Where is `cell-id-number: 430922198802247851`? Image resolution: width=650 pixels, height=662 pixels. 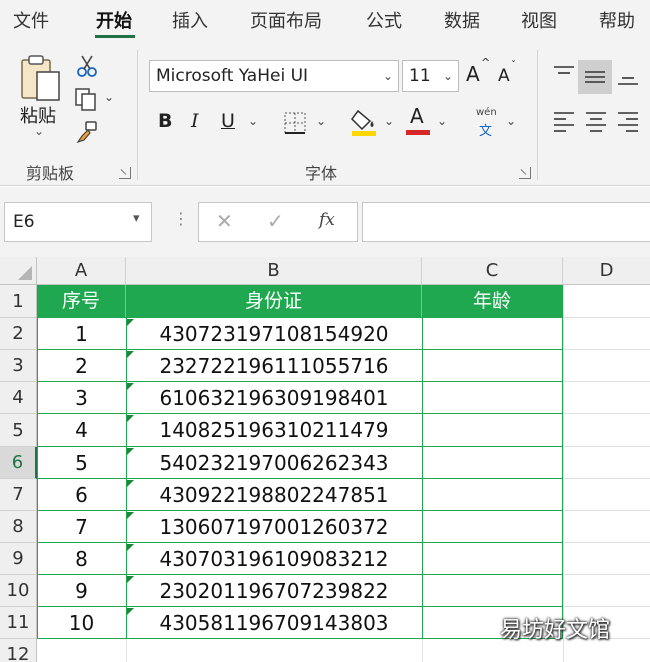 cell-id-number: 430922198802247851 is located at coordinates (274, 495).